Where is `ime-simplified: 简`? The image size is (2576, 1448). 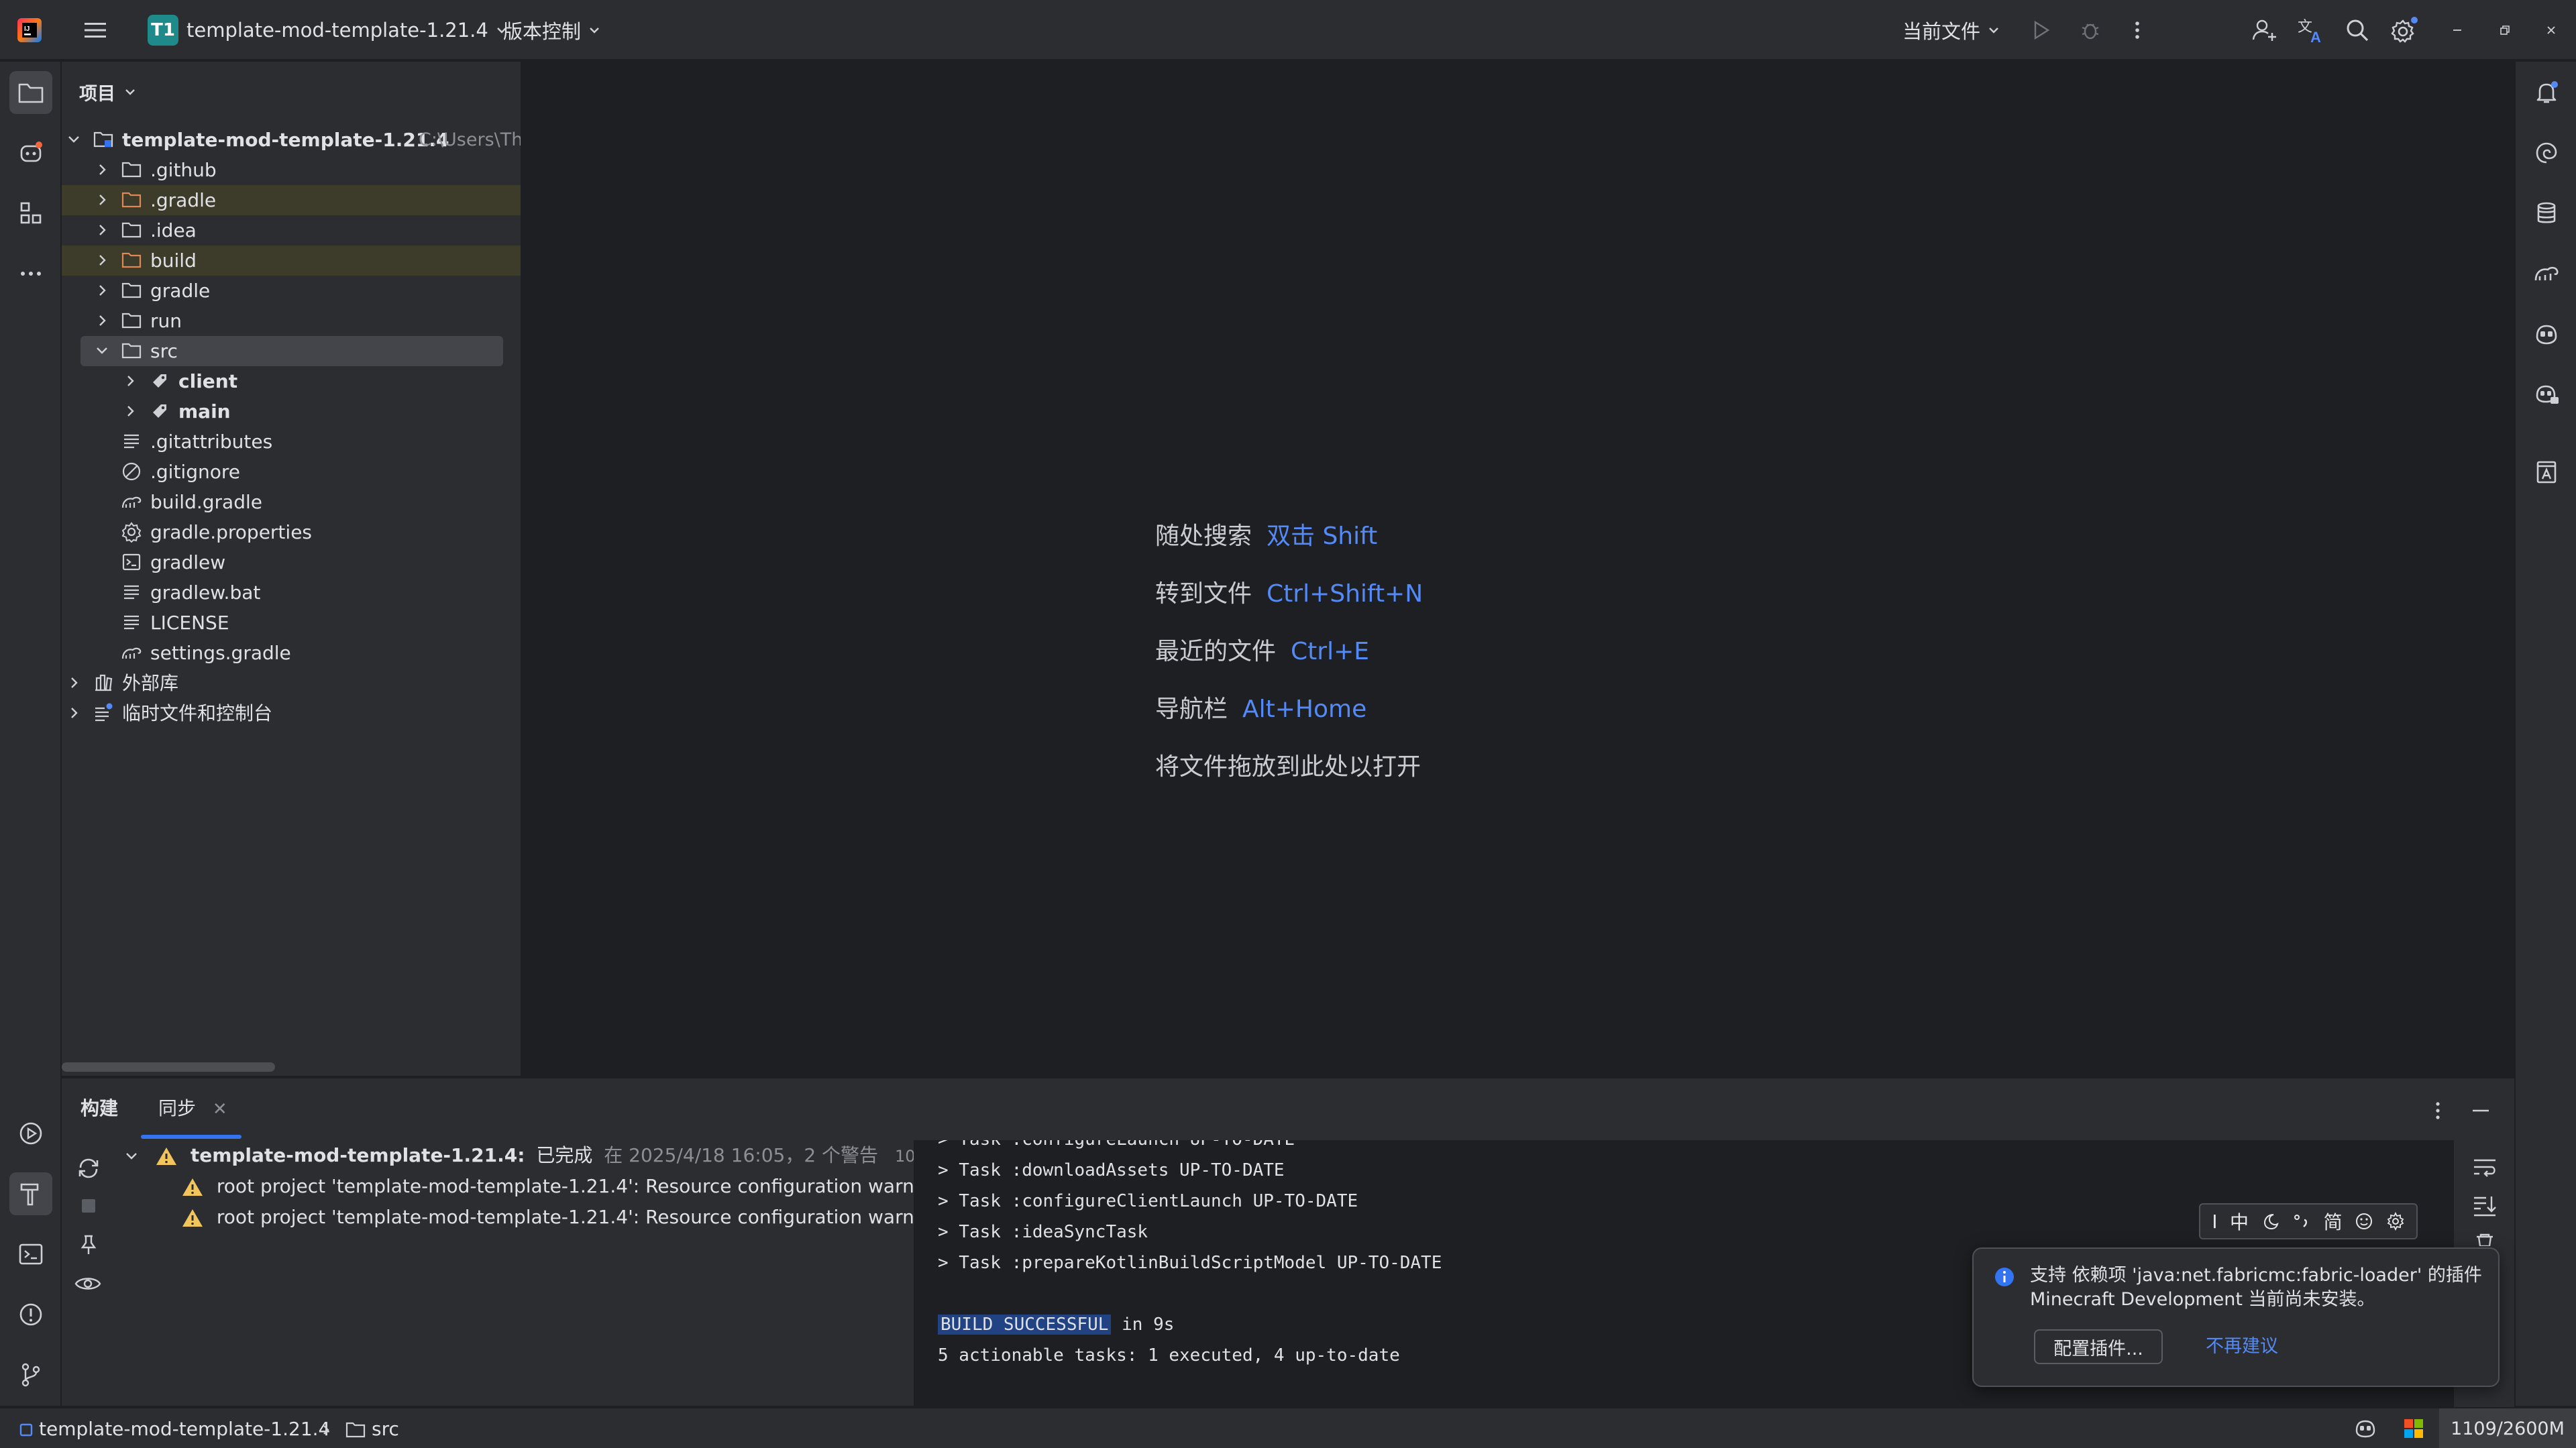 ime-simplified: 简 is located at coordinates (2333, 1221).